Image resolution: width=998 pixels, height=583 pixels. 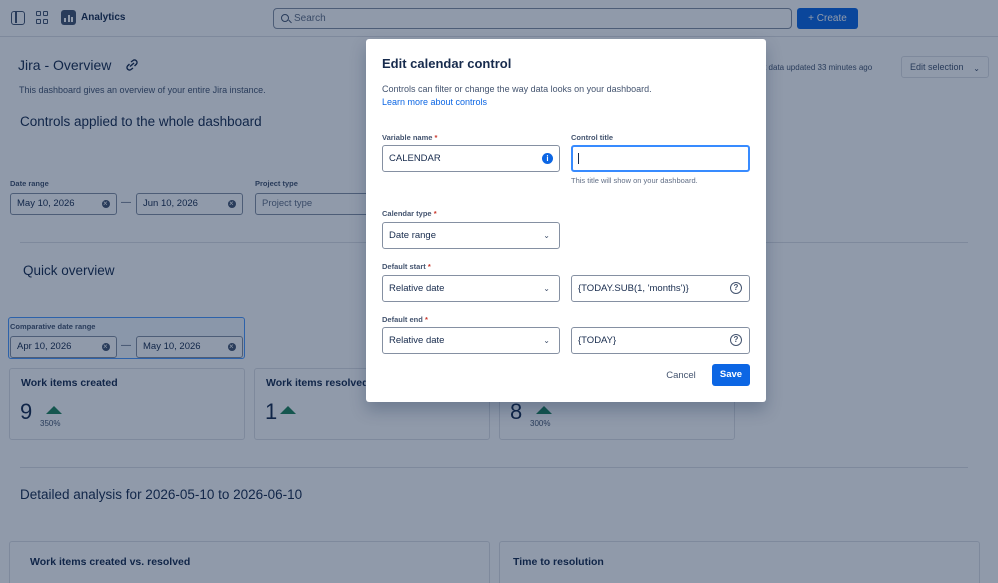 I want to click on default-start-expression: {TODAY.SUB(1, 'months')}, so click(x=633, y=288).